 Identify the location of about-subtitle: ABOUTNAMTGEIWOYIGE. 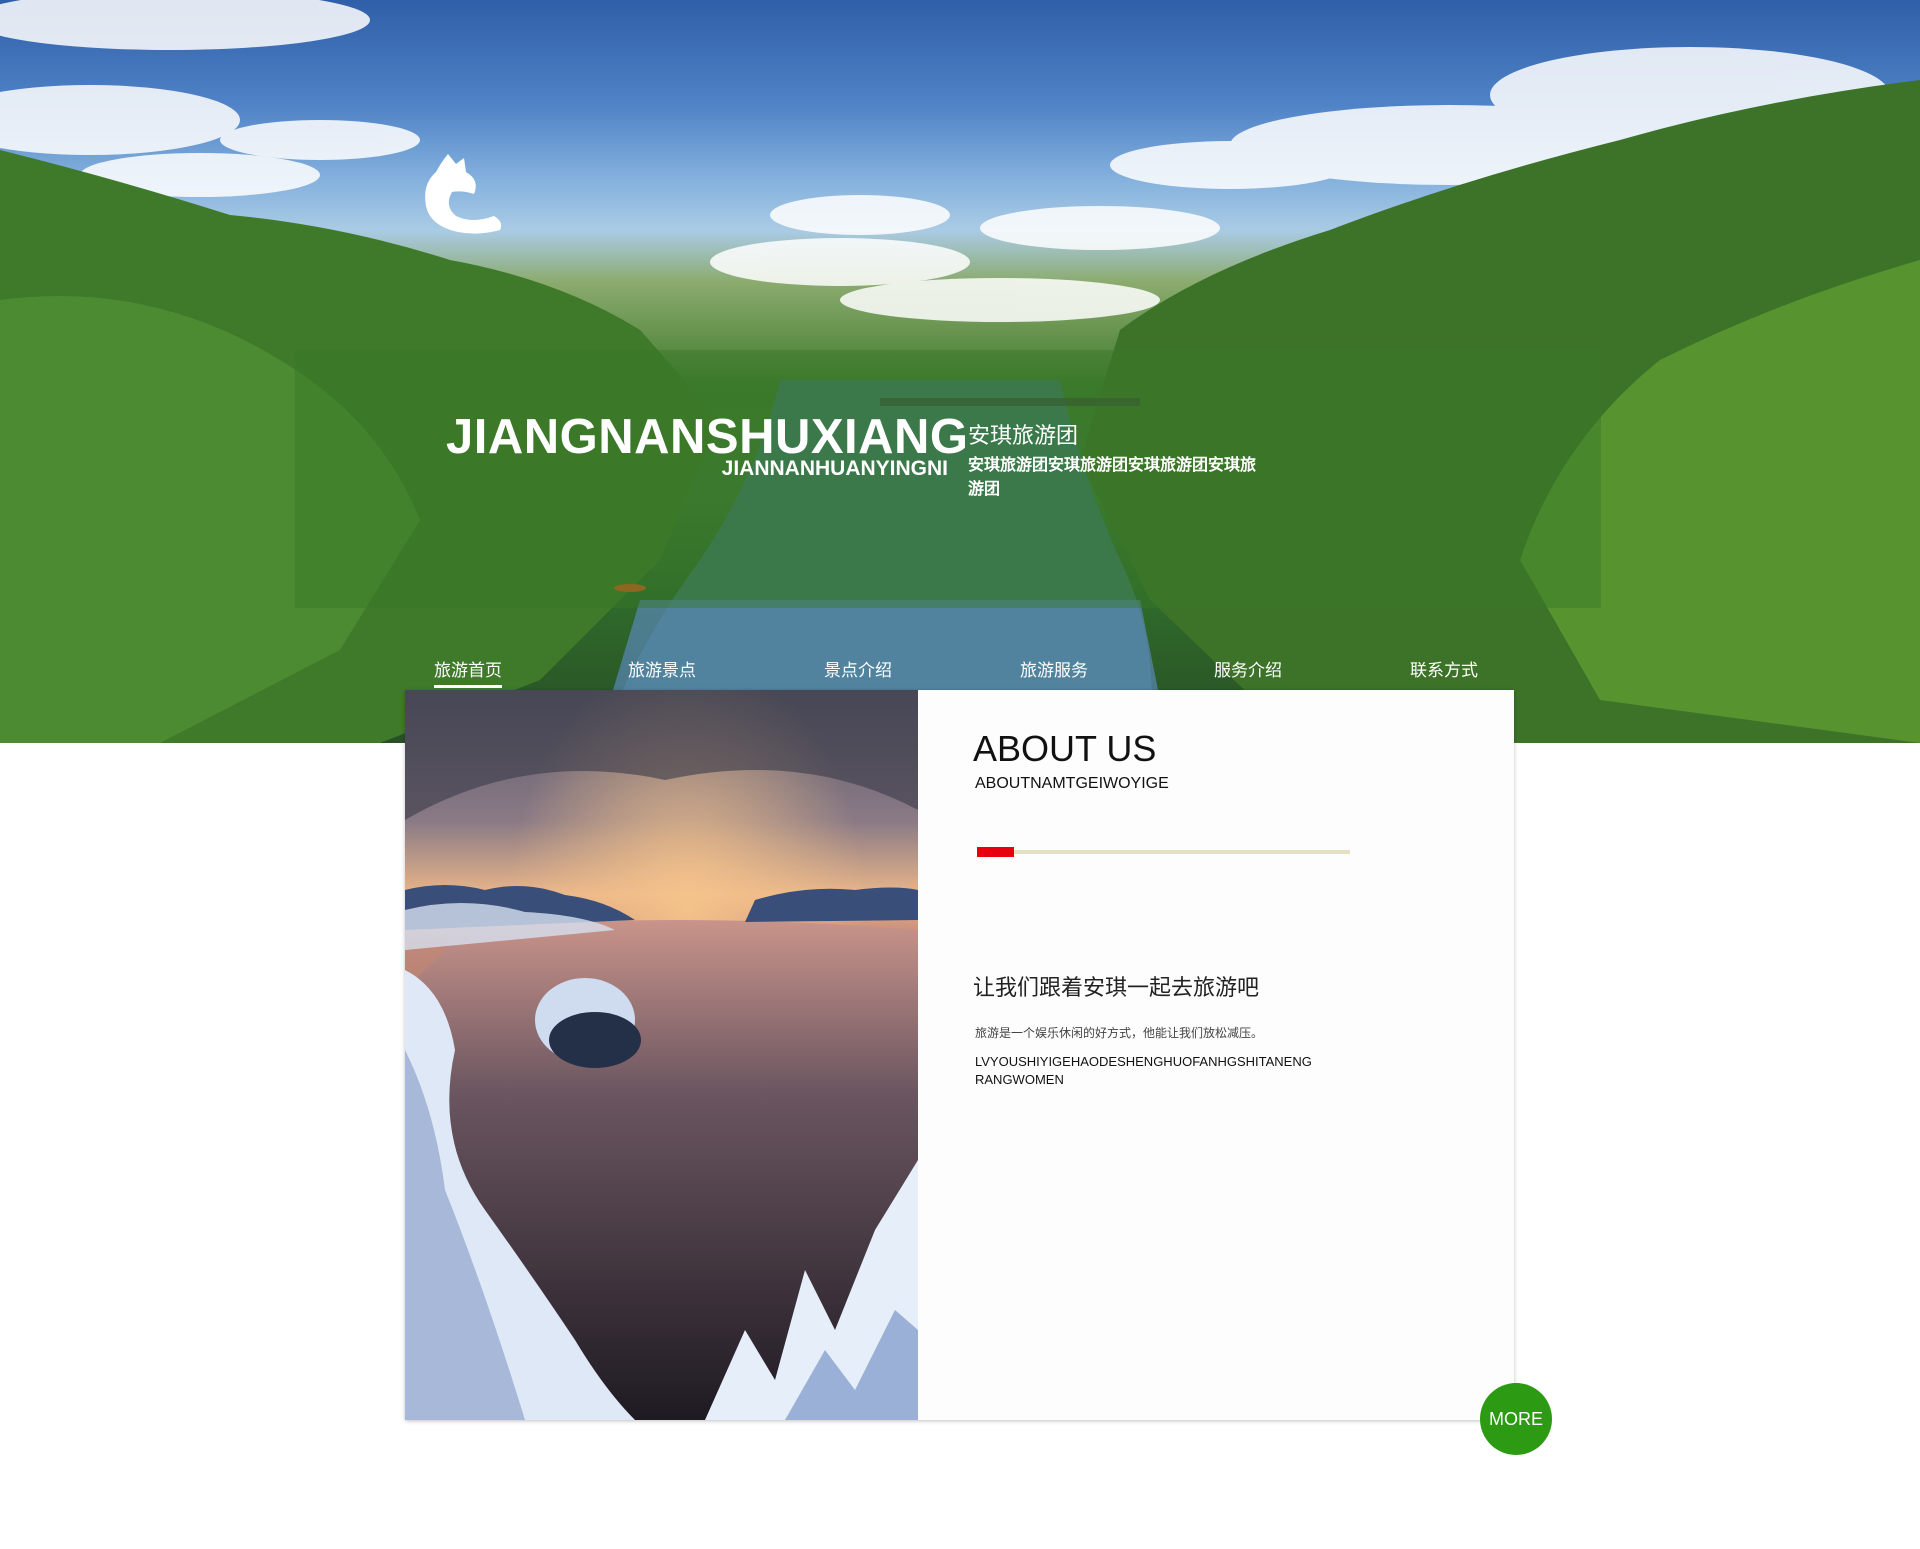
(1072, 783).